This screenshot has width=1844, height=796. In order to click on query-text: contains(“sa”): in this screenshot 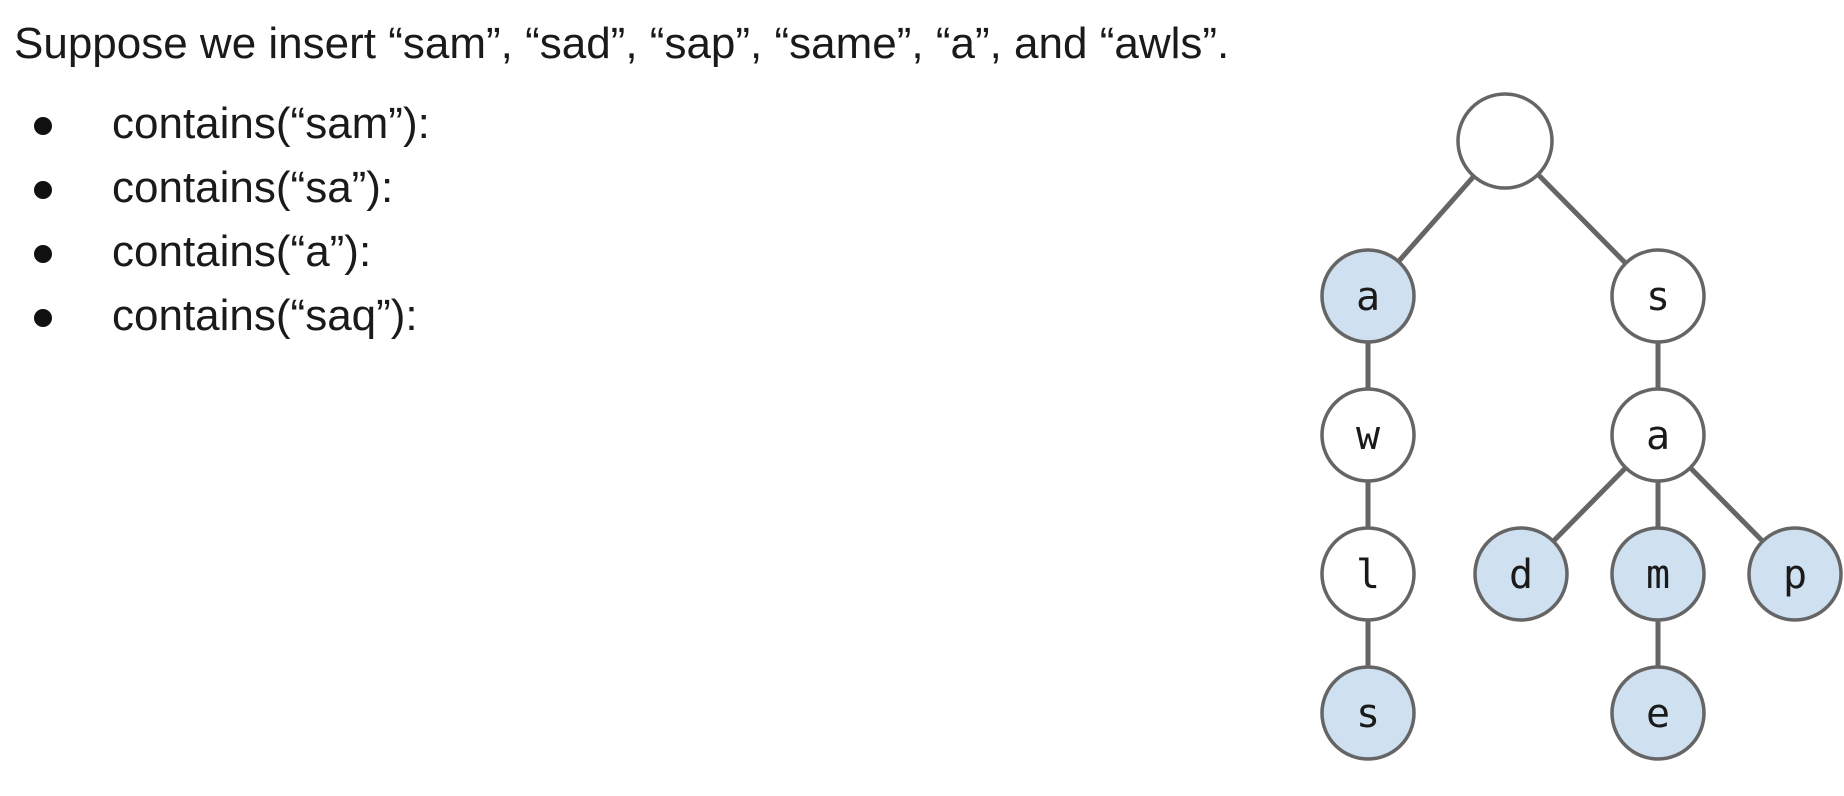, I will do `click(253, 187)`.